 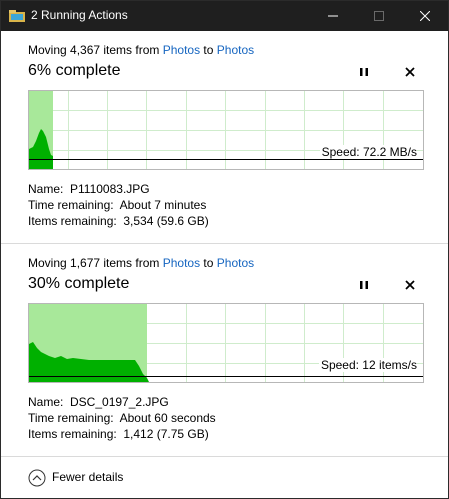 What do you see at coordinates (79, 15) in the screenshot?
I see `window-title: 2 Running Actions` at bounding box center [79, 15].